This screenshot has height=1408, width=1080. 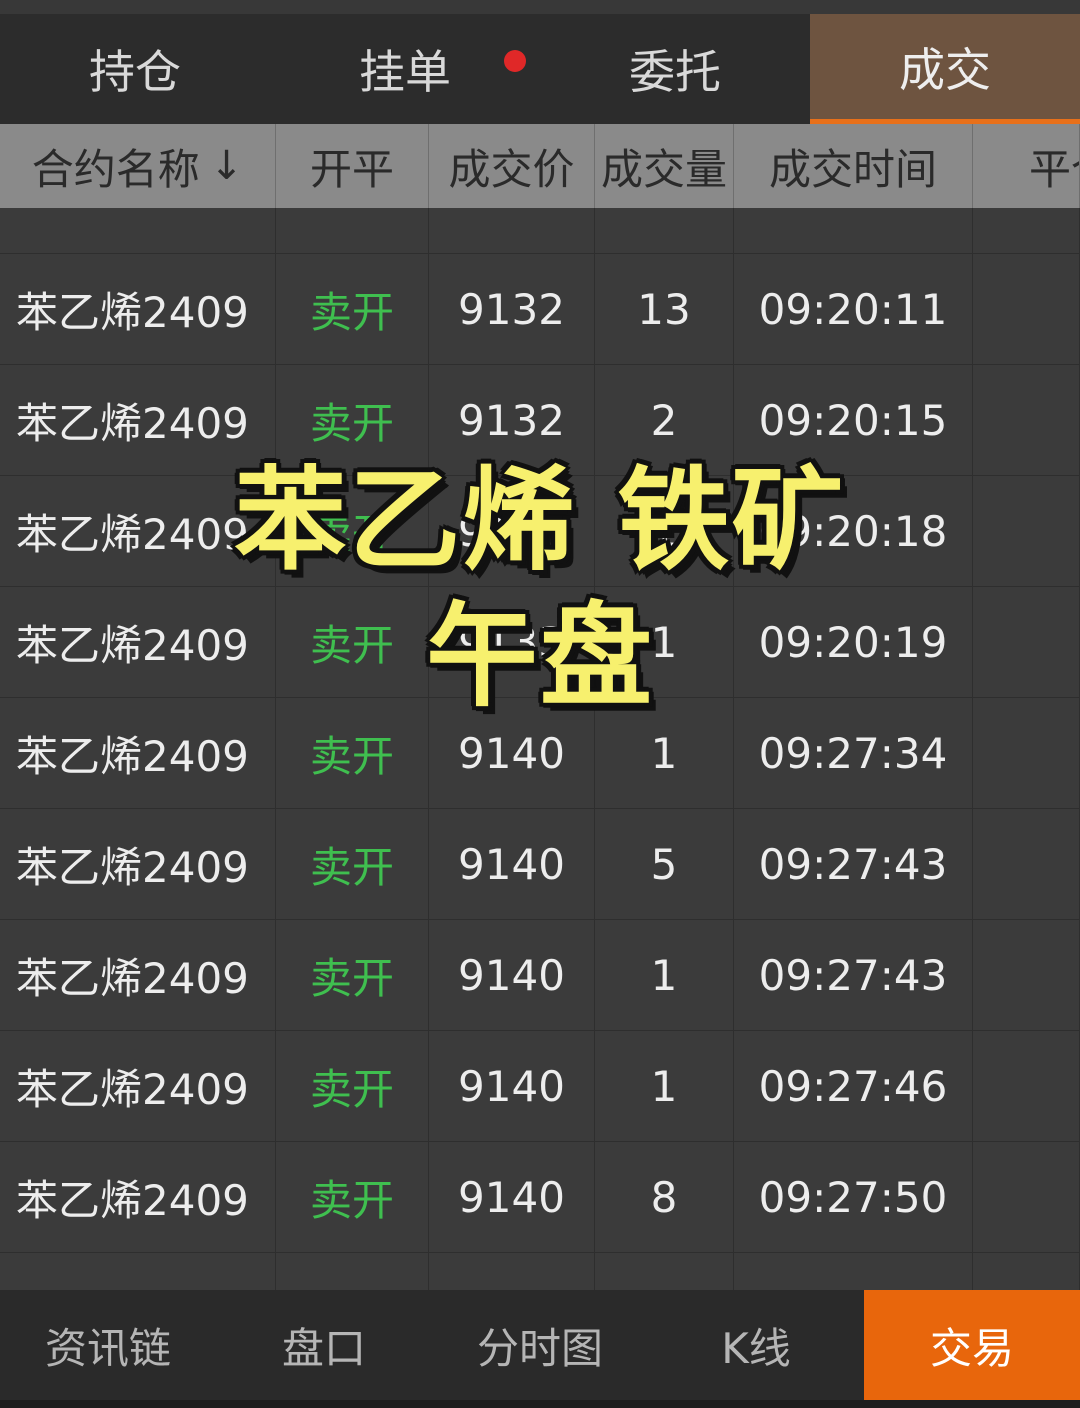 What do you see at coordinates (664, 864) in the screenshot?
I see `cell-qty: 5` at bounding box center [664, 864].